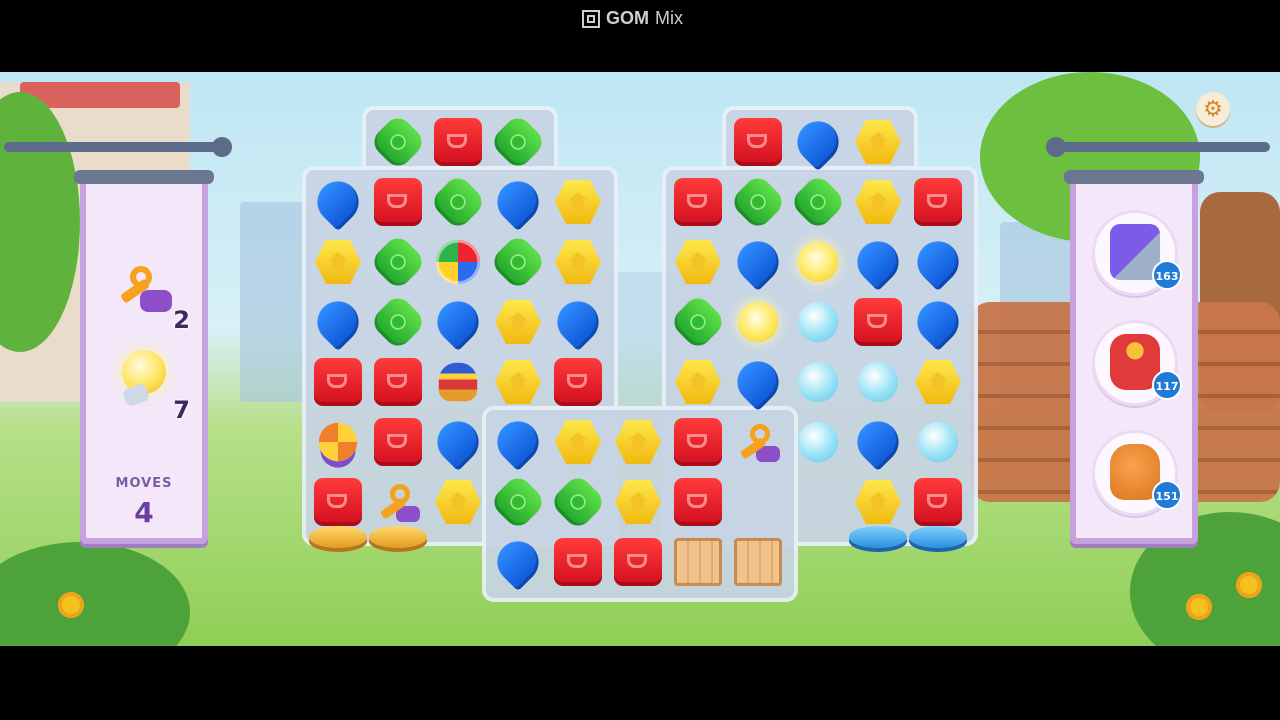  I want to click on pinwheel-tile, so click(338, 442).